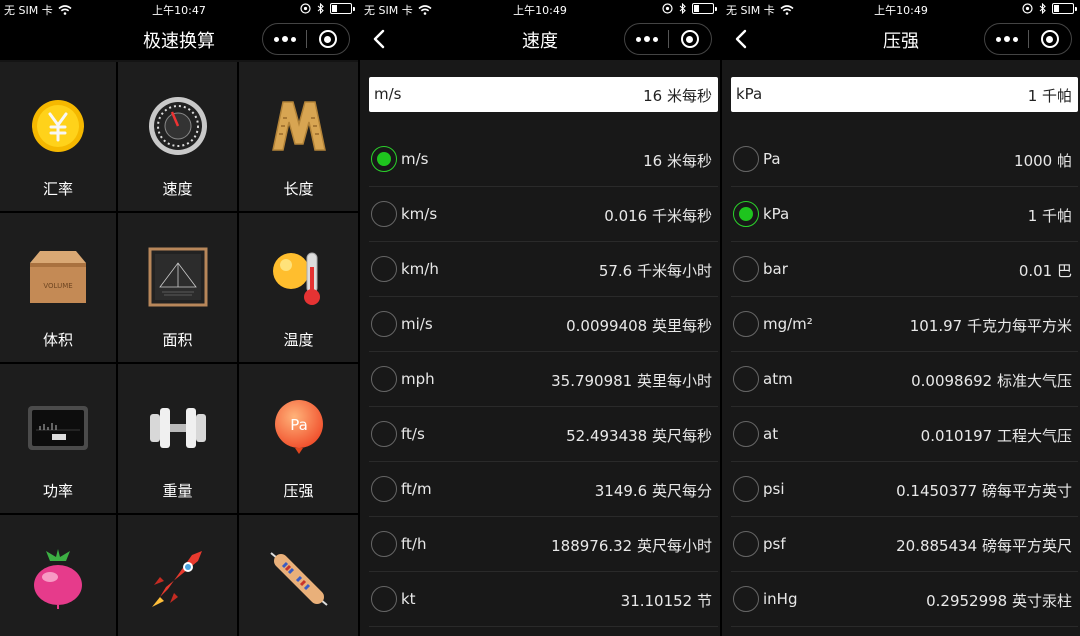  What do you see at coordinates (543, 214) in the screenshot?
I see `unit-row: km/s 0.016 千米每秒` at bounding box center [543, 214].